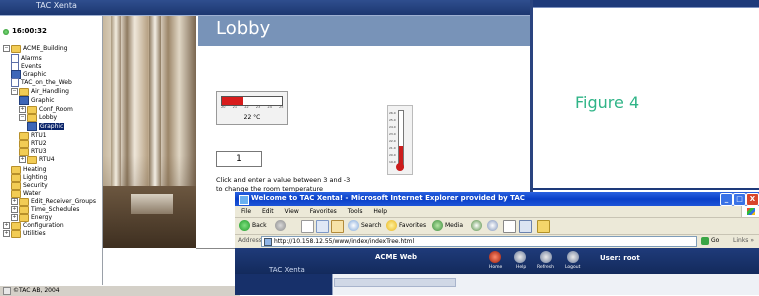 Image resolution: width=759 pixels, height=296 pixels. What do you see at coordinates (152, 204) in the screenshot?
I see `photo-reception-desk` at bounding box center [152, 204].